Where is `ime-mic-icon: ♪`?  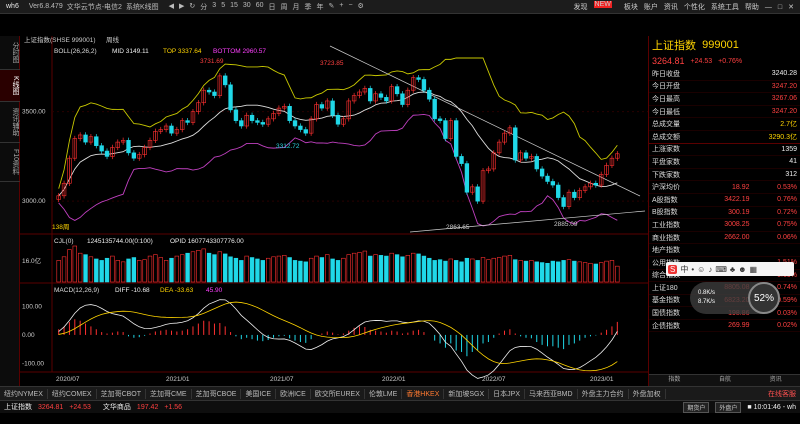
ime-mic-icon: ♪ is located at coordinates (710, 269).